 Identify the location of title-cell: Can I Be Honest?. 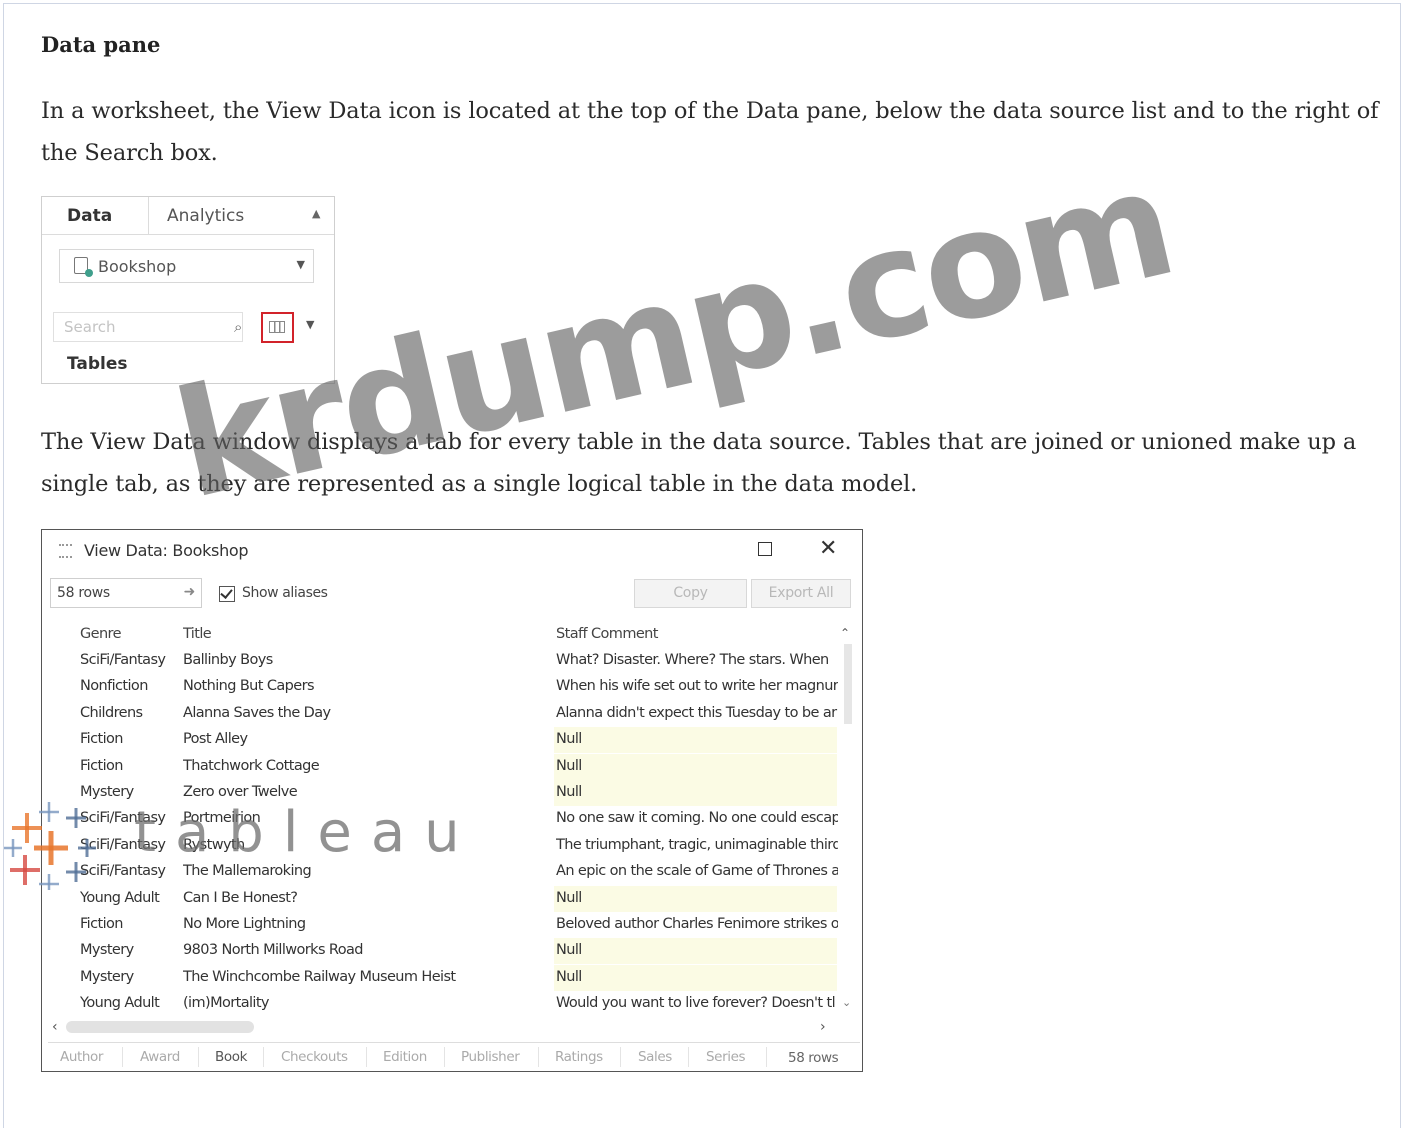
(368, 898).